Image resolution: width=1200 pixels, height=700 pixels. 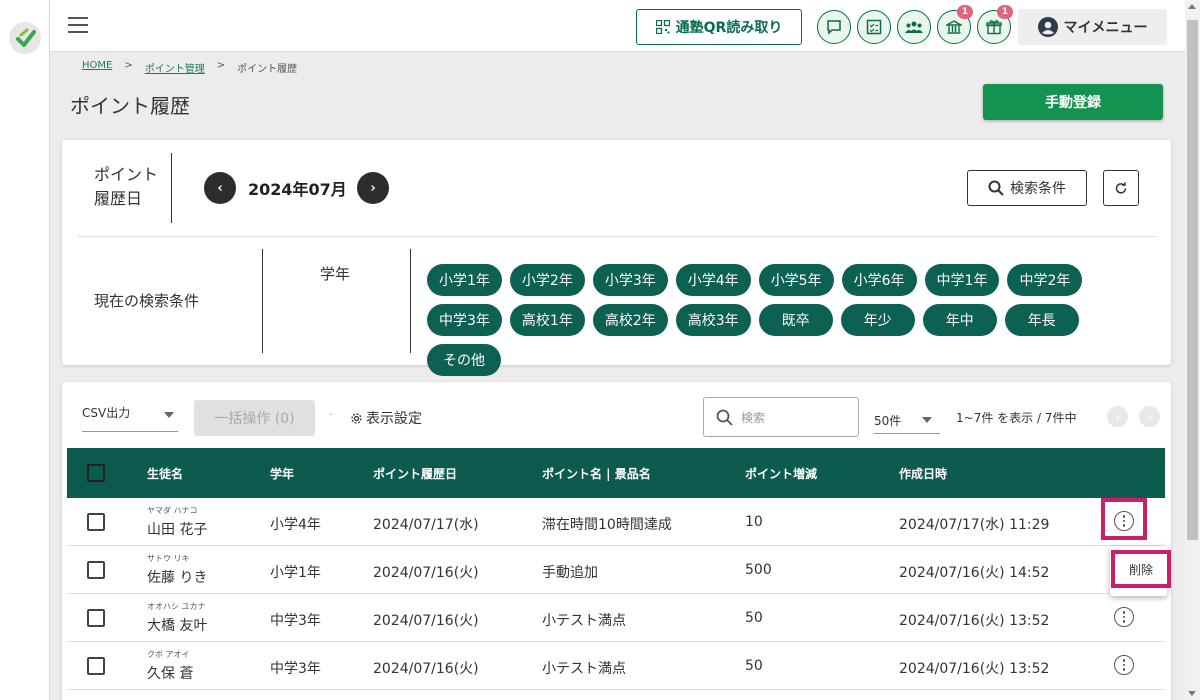 I want to click on school-button: 1, so click(x=955, y=24).